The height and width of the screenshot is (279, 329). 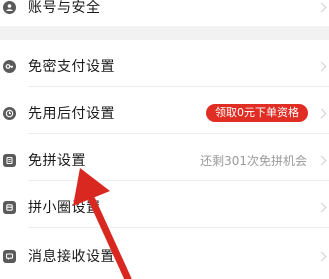 What do you see at coordinates (71, 114) in the screenshot?
I see `pay-later-label: 先用后付设置` at bounding box center [71, 114].